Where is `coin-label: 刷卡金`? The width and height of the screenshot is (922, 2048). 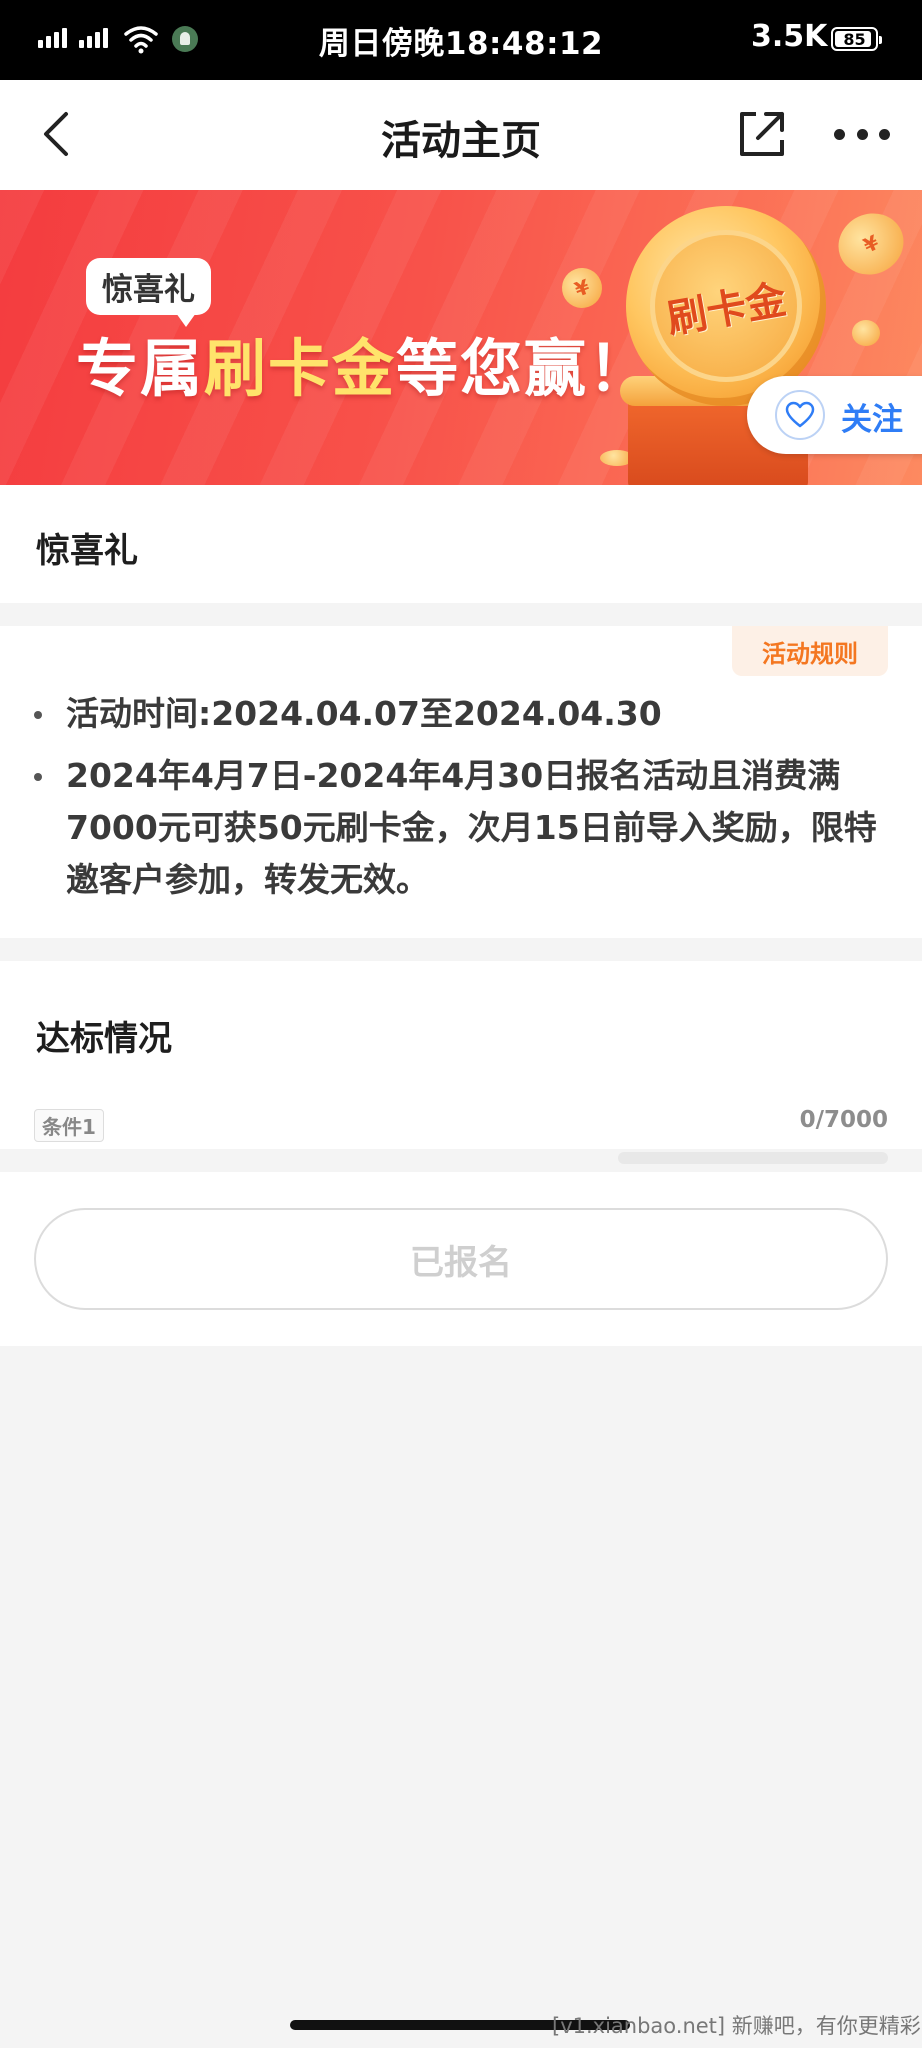
coin-label: 刷卡金 is located at coordinates (726, 310).